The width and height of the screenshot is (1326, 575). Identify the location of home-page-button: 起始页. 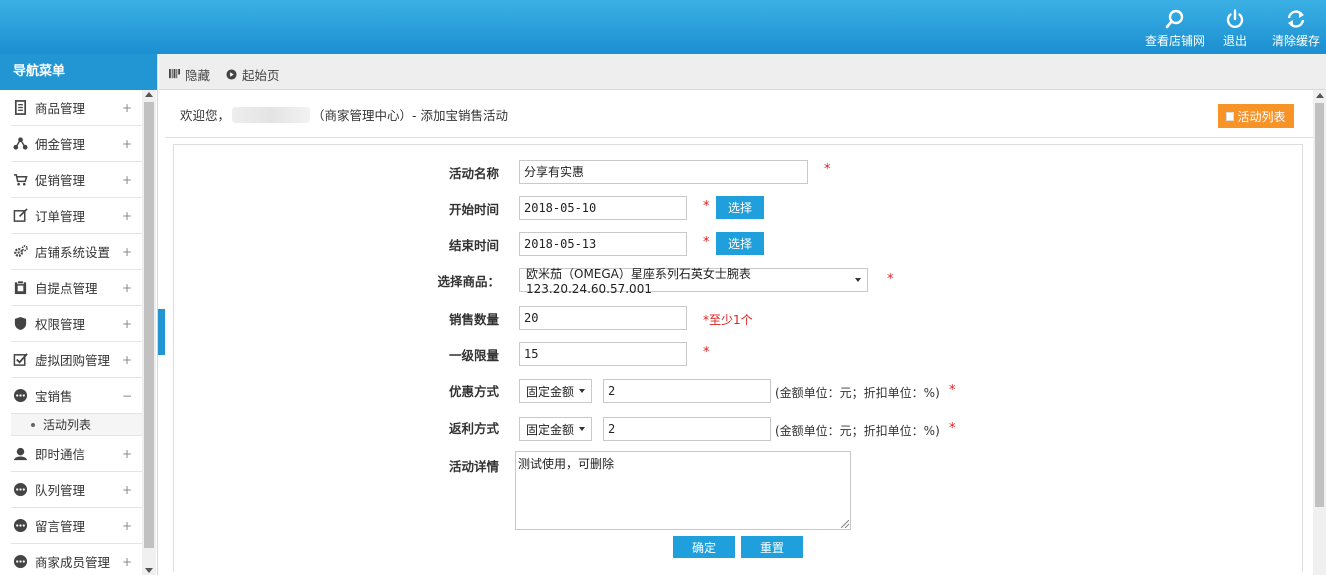
(253, 74).